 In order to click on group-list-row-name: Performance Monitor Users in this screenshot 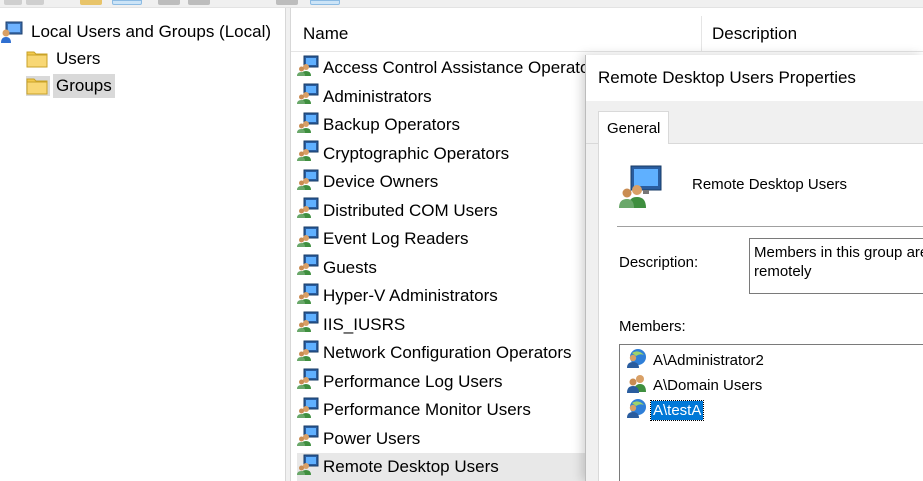, I will do `click(427, 409)`.